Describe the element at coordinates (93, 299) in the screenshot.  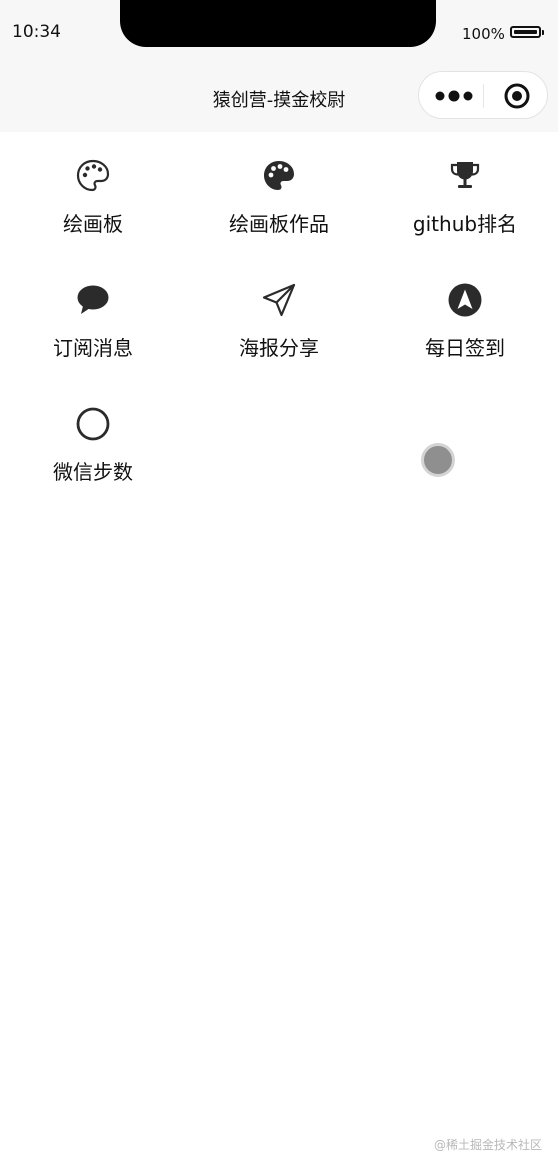
I see `chat-bubble-icon` at that location.